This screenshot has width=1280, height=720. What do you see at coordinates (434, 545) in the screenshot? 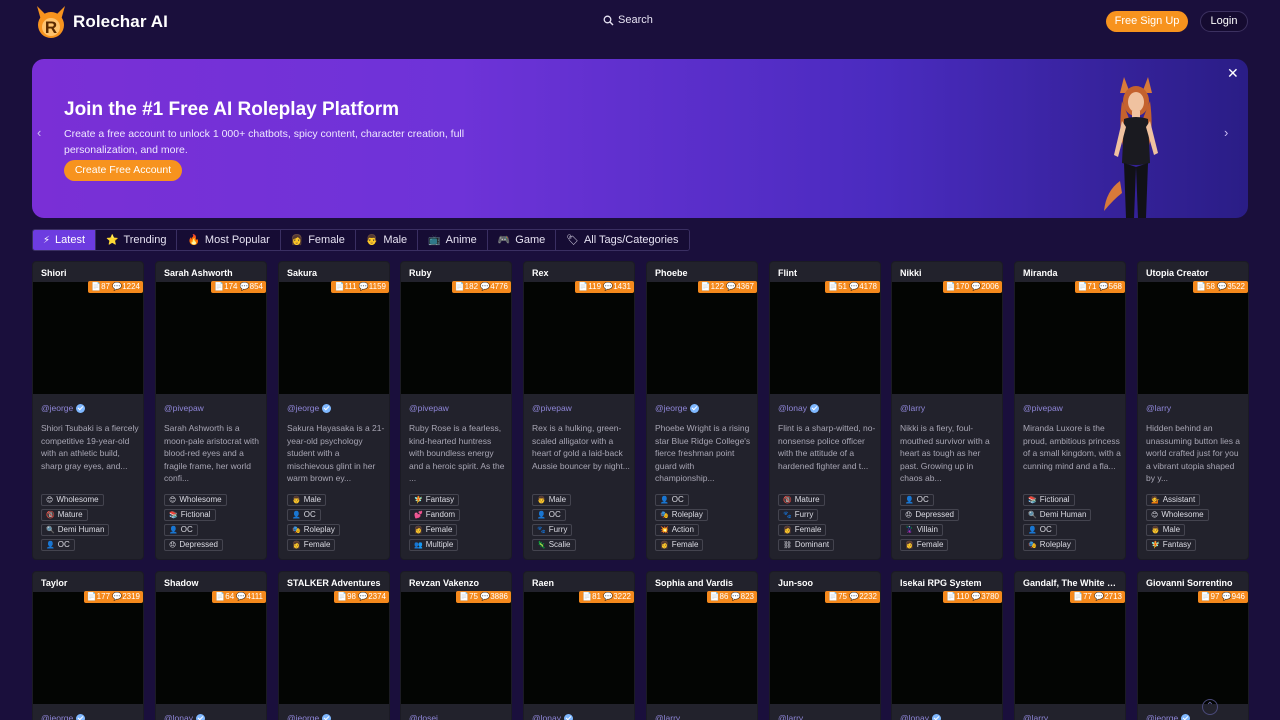
I see `tag-chip: 👥 Multiple` at bounding box center [434, 545].